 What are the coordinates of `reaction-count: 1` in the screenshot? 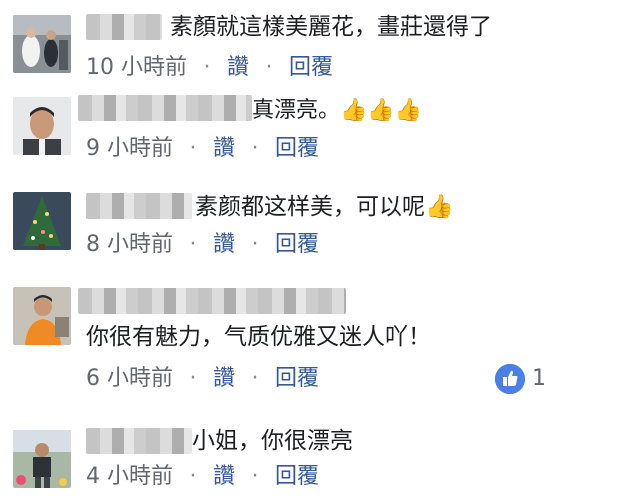 It's located at (539, 379).